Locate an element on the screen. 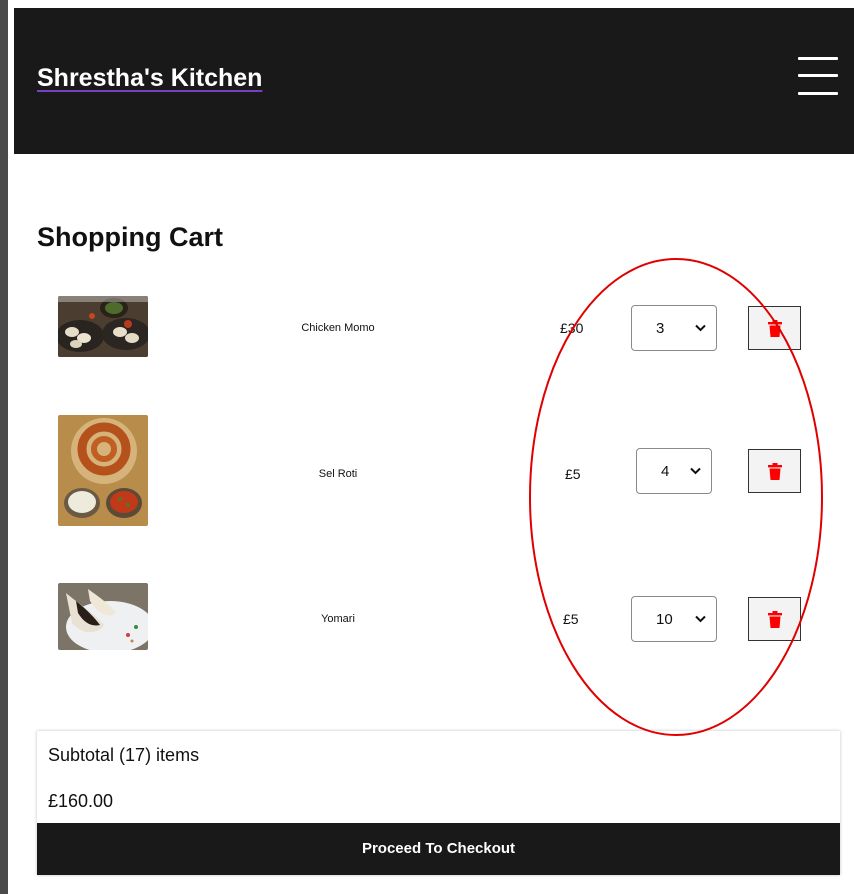 This screenshot has width=854, height=894. yomari-image is located at coordinates (103, 616).